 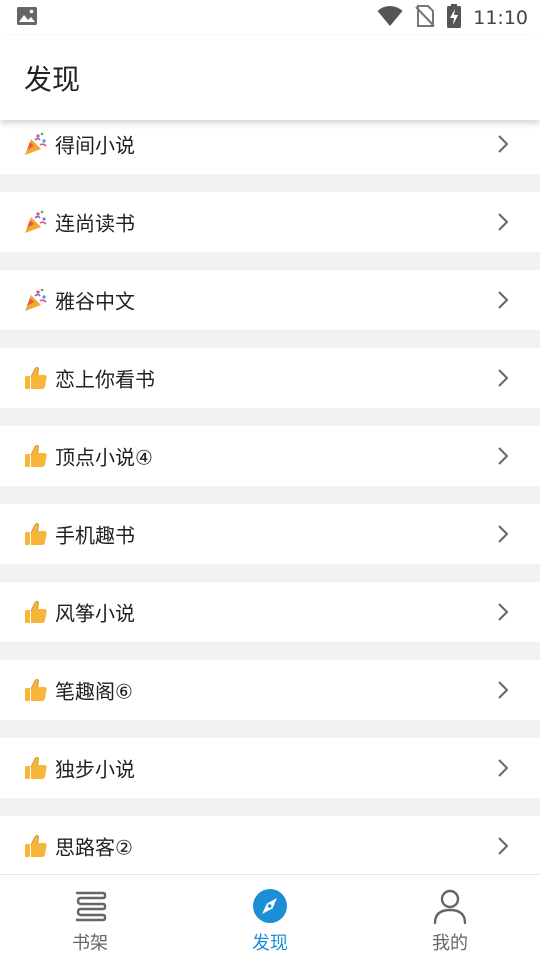 What do you see at coordinates (270, 456) in the screenshot?
I see `list-item: 顶点小说④` at bounding box center [270, 456].